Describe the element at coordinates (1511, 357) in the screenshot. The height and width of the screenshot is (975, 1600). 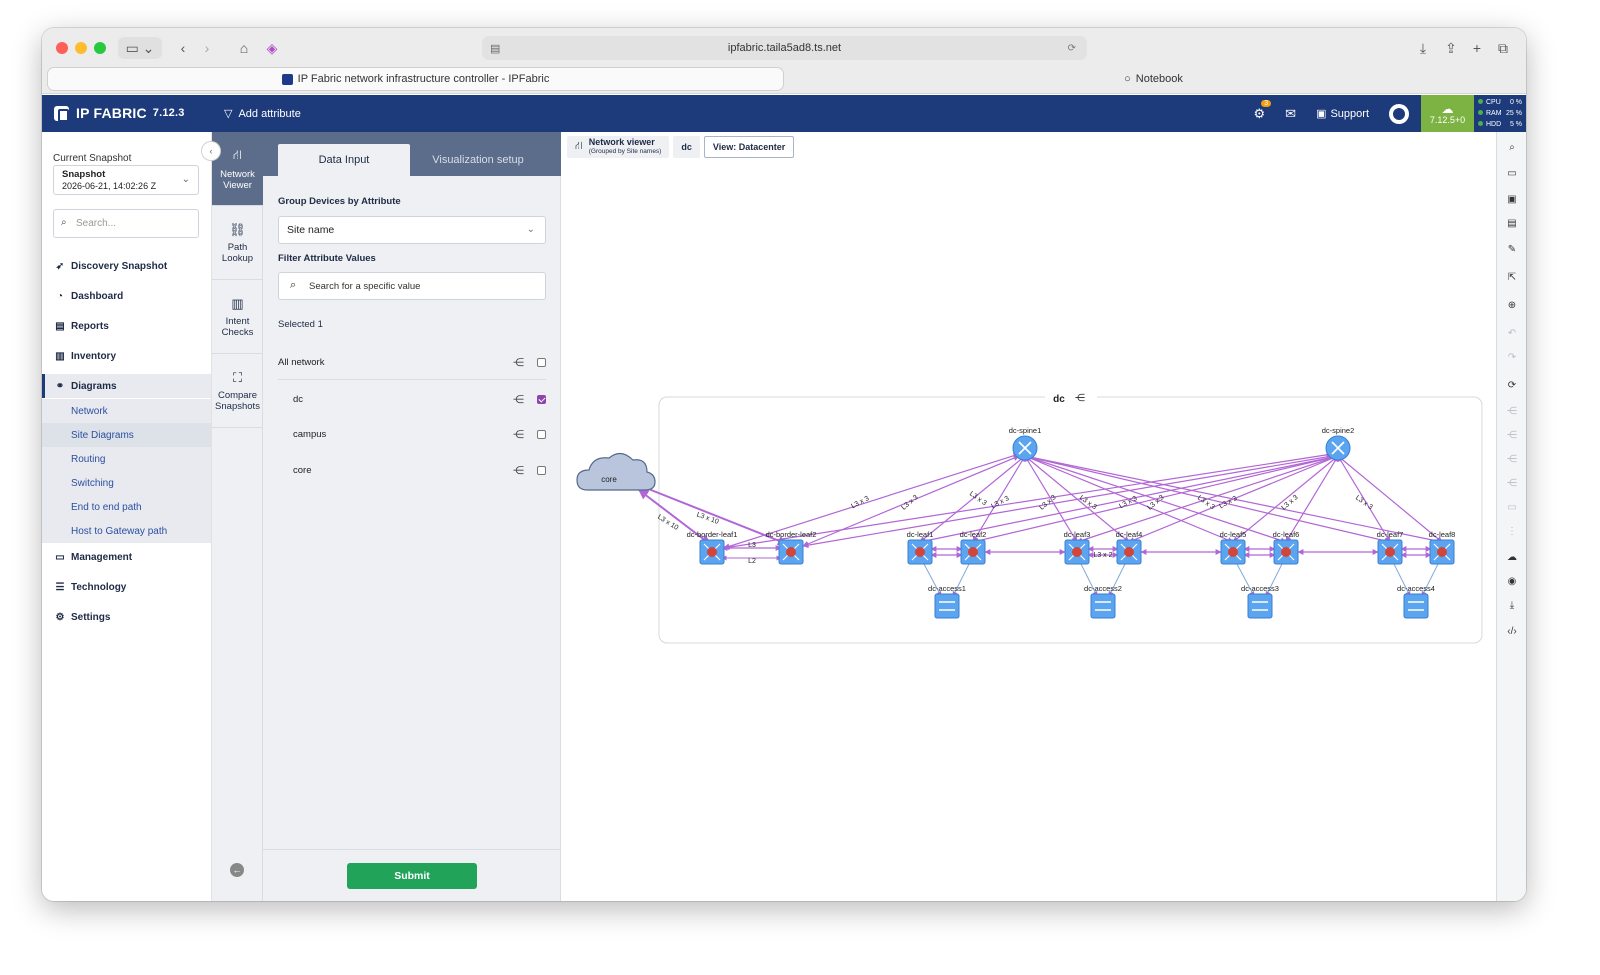
I see `redo-icon: ↷` at that location.